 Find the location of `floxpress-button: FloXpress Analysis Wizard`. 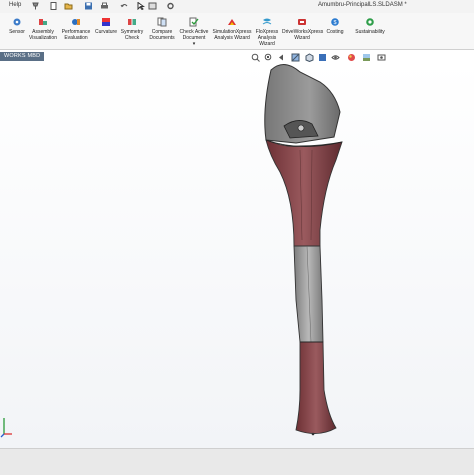

floxpress-button: FloXpress Analysis Wizard is located at coordinates (267, 32).